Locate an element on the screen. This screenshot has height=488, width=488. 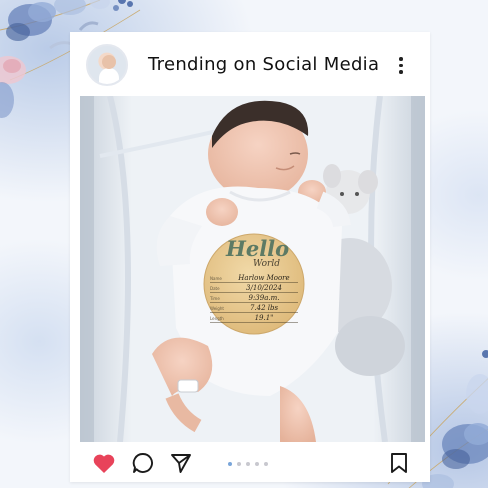
sign-row-label: Time is located at coordinates (215, 298).